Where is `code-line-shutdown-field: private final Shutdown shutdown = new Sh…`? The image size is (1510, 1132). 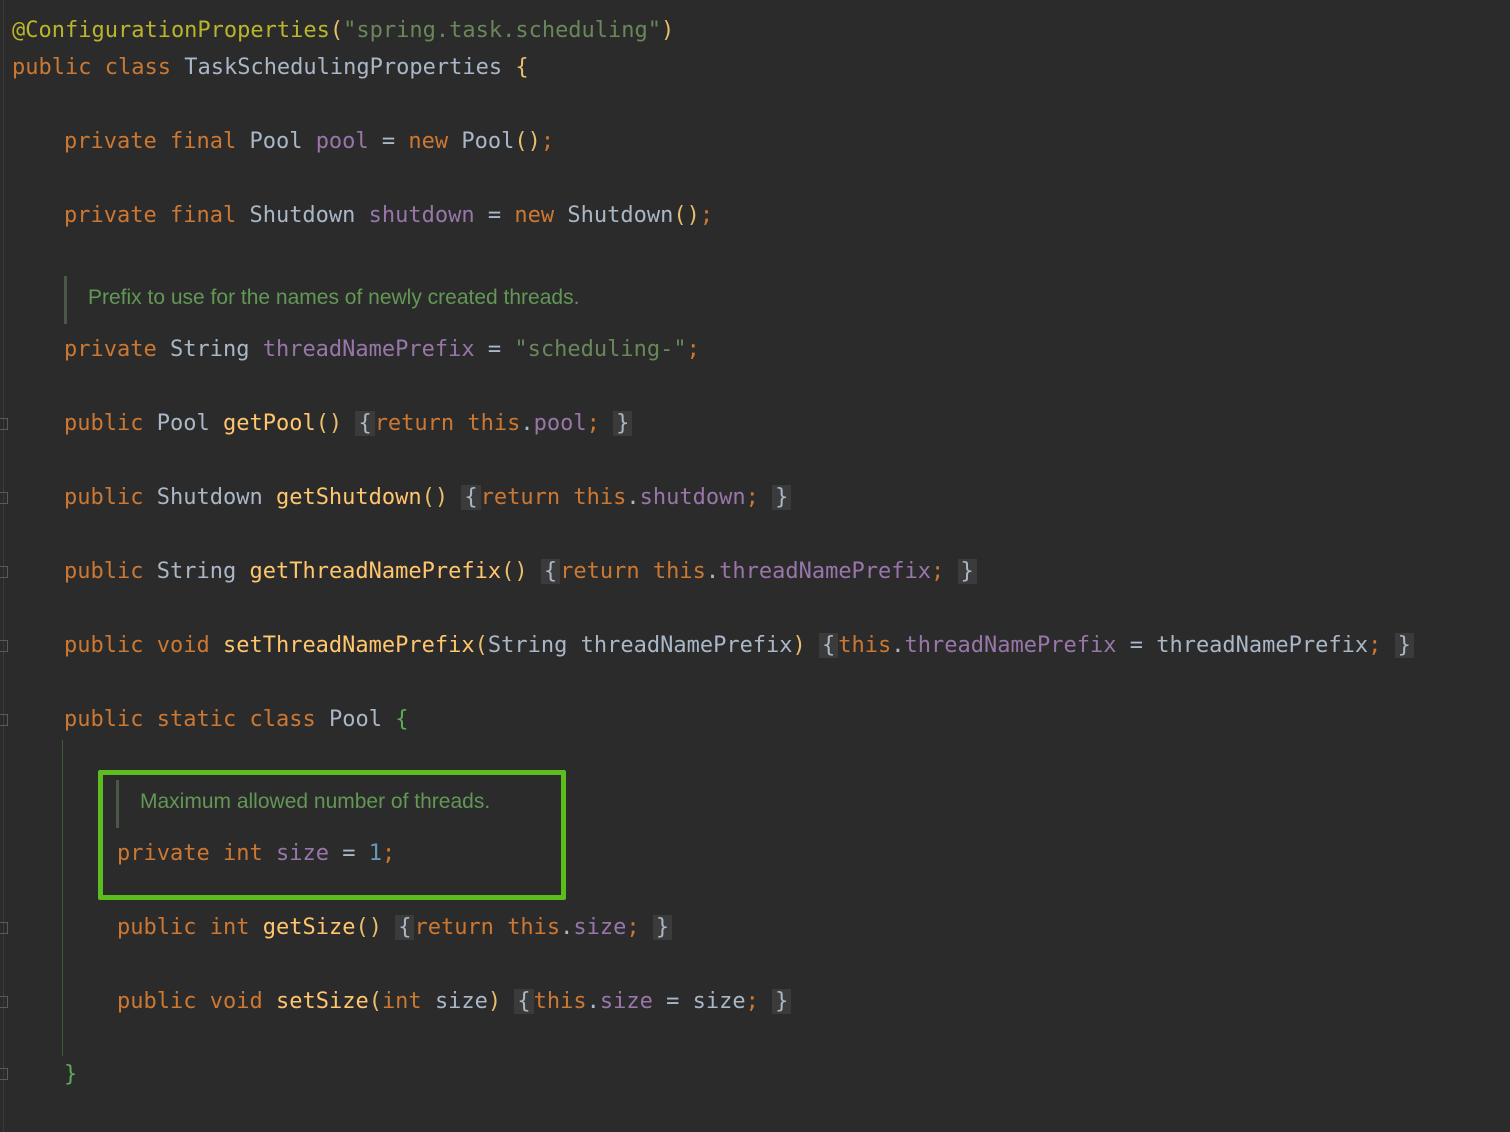 code-line-shutdown-field: private final Shutdown shutdown = new Sh… is located at coordinates (388, 216).